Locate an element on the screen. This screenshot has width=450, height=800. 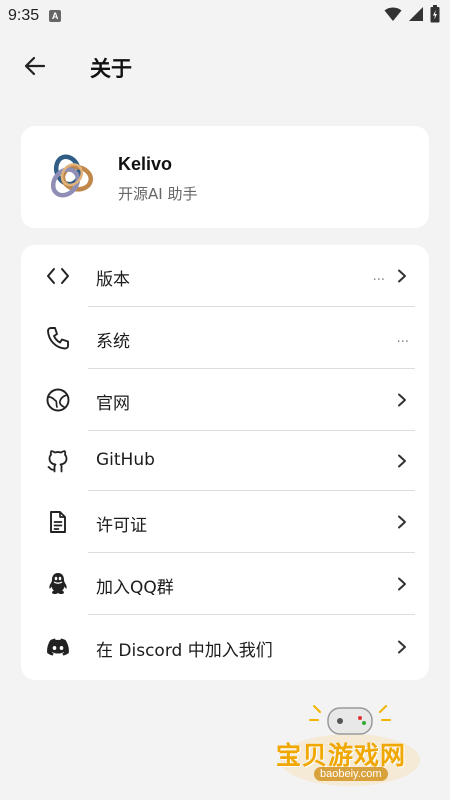
status-bar: 9:35 A is located at coordinates (225, 16).